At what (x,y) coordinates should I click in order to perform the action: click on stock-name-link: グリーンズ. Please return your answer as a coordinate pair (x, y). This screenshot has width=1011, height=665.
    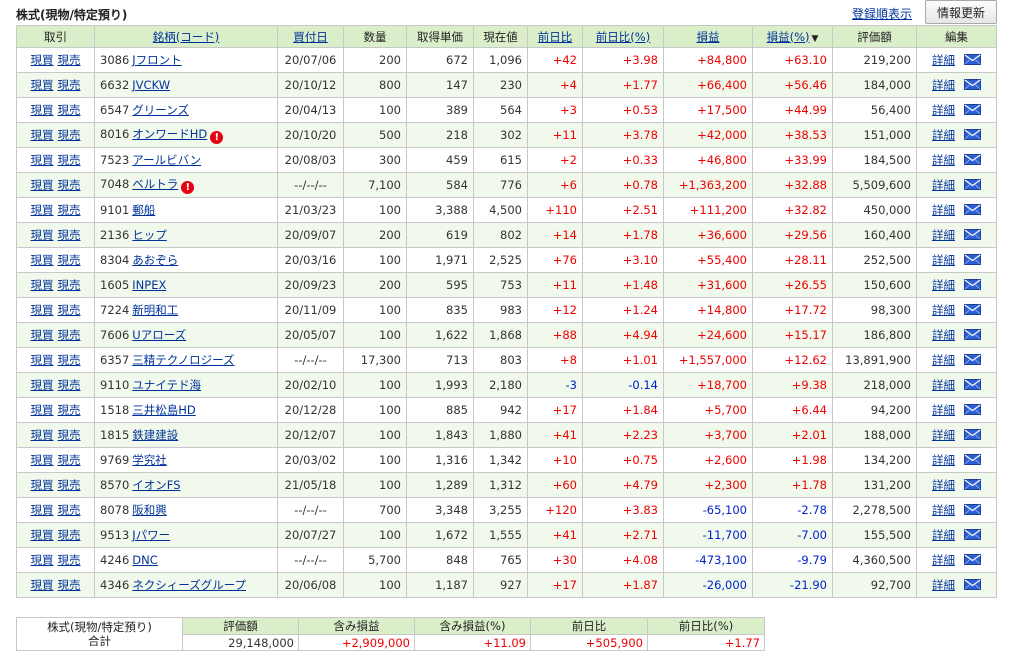
    Looking at the image, I should click on (160, 110).